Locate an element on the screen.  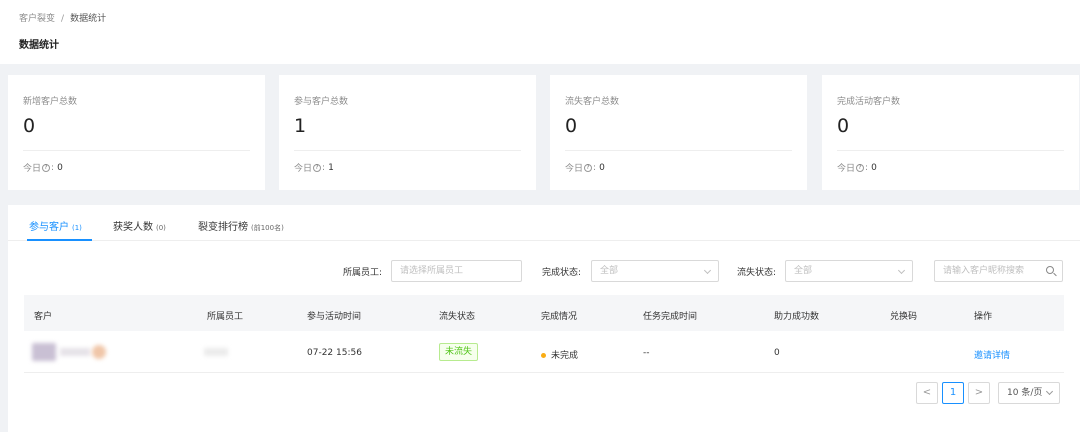
customer-avatar is located at coordinates (44, 352).